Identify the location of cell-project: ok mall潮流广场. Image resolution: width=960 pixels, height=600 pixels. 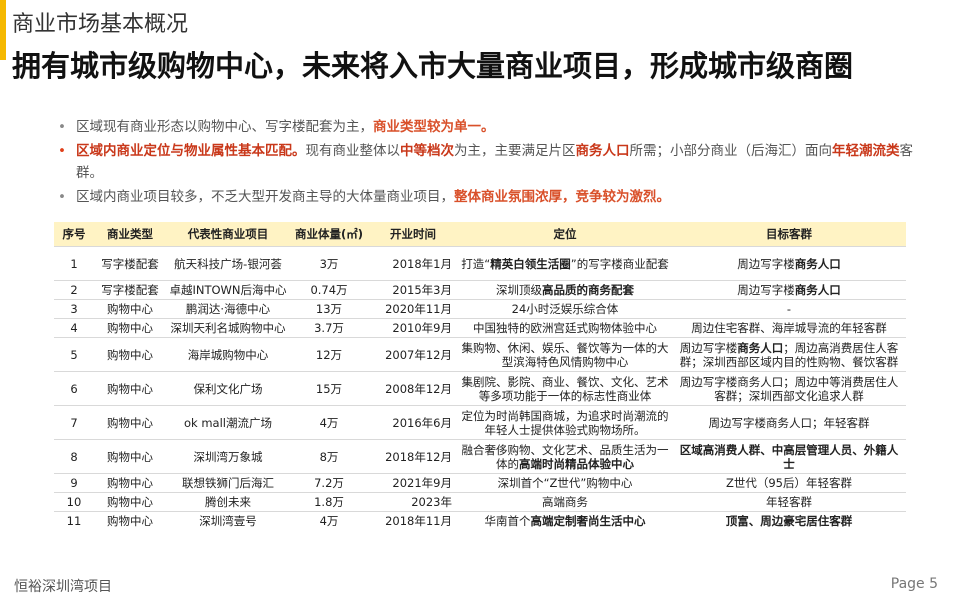
(228, 422).